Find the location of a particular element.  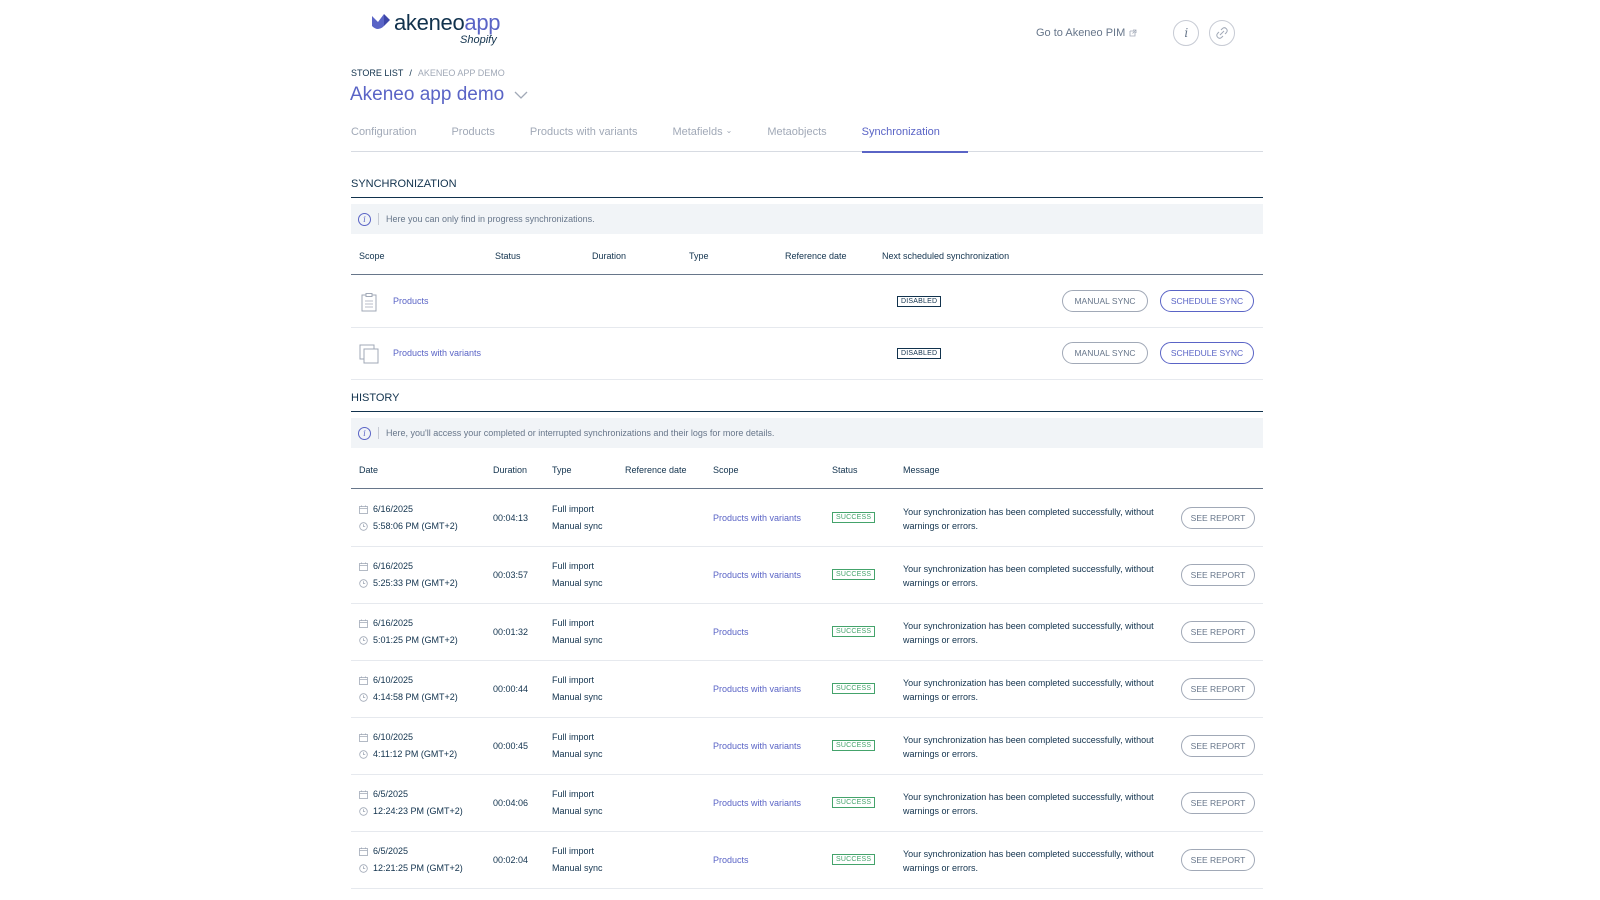

goto-pim-label: Go to Akeneo PIM is located at coordinates (1081, 33).